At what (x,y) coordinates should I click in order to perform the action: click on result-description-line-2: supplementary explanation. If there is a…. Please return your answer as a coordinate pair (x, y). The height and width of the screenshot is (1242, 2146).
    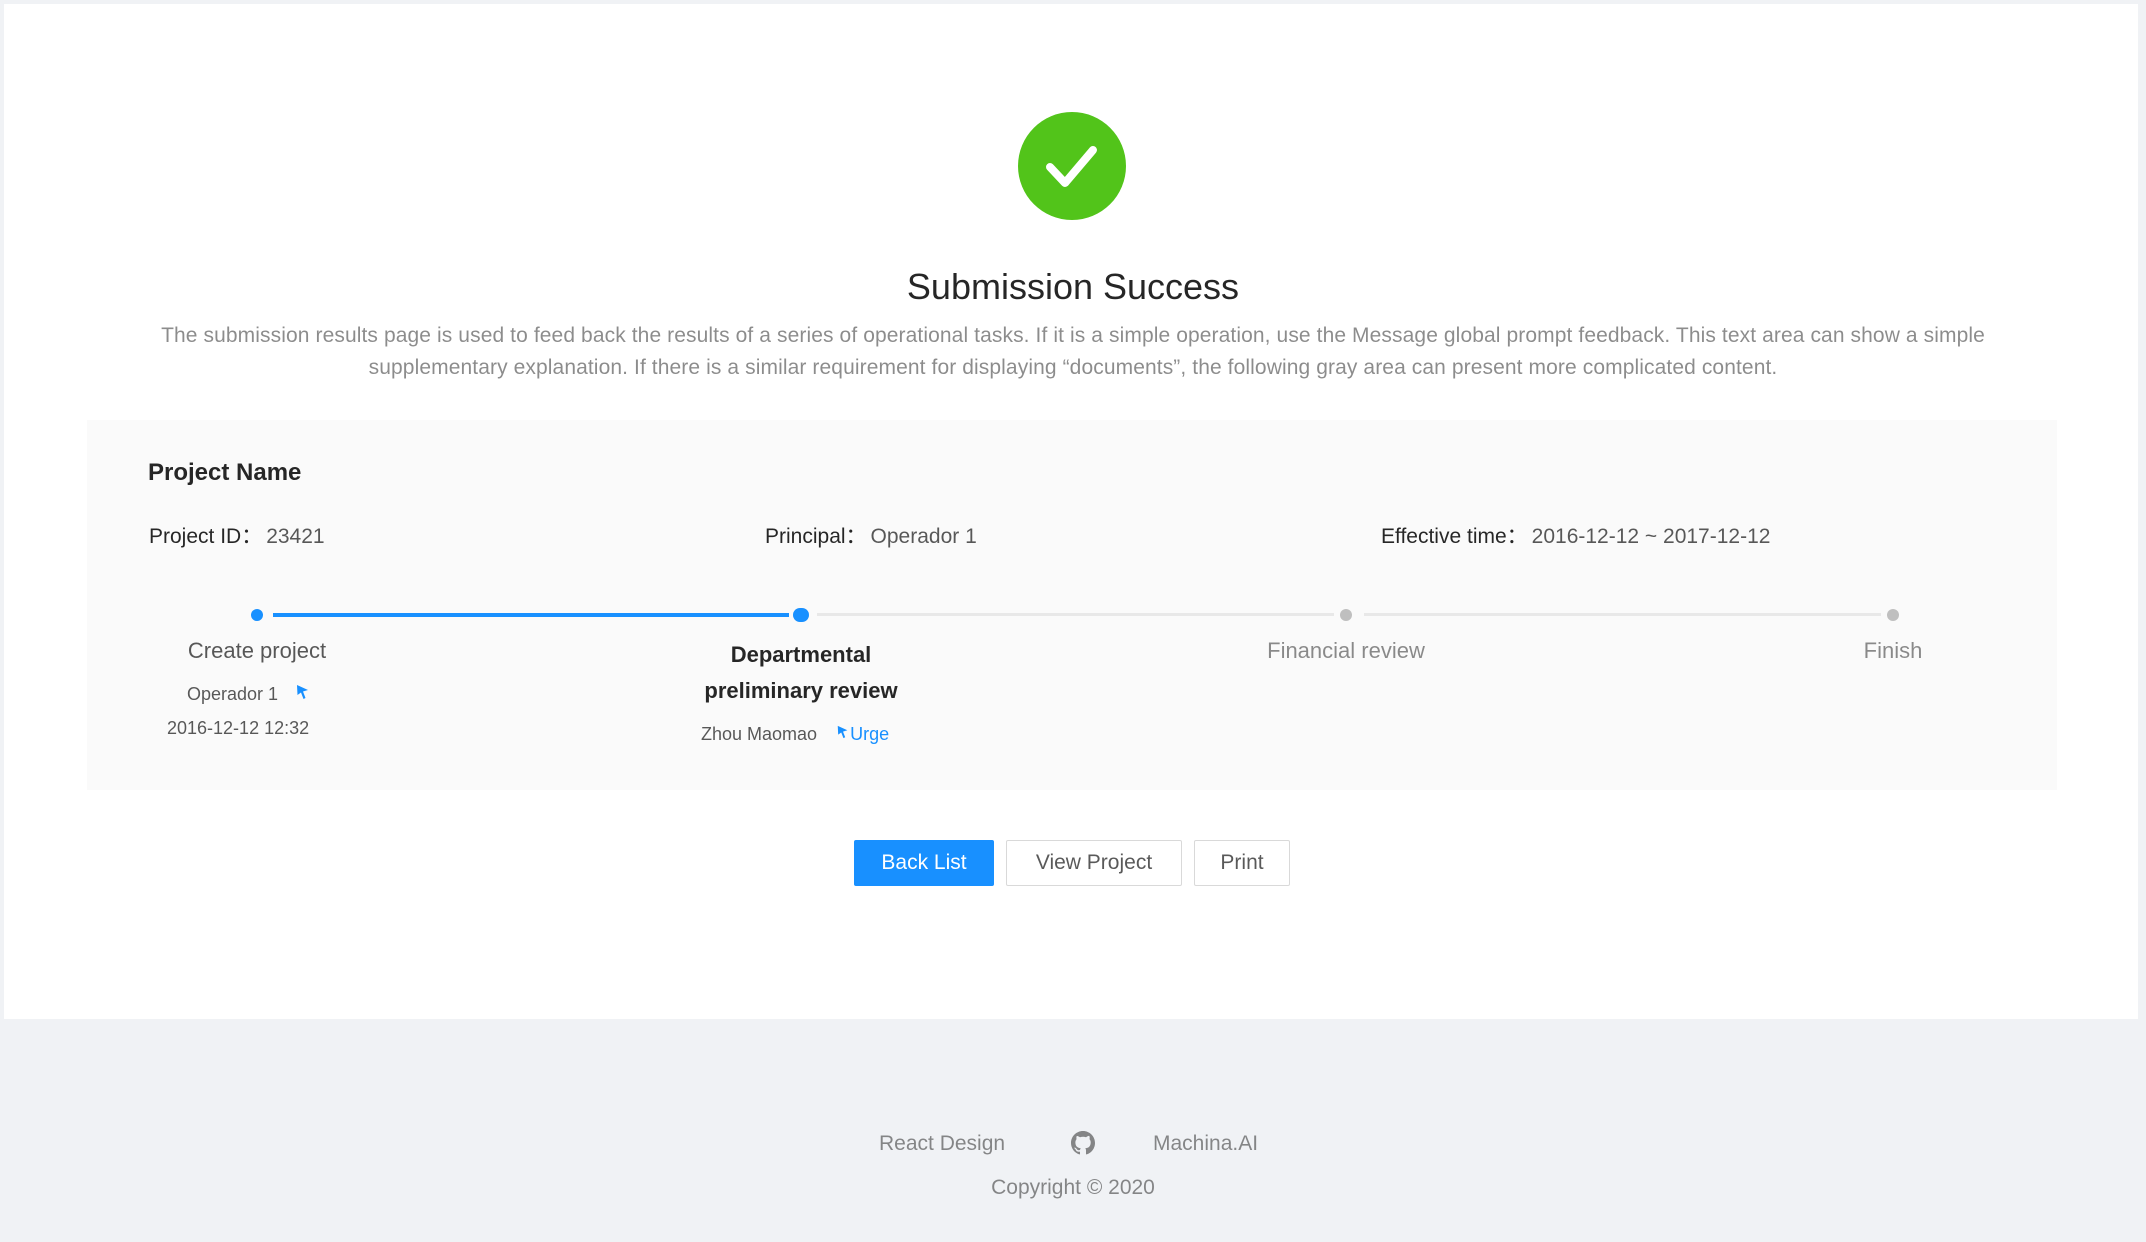
    Looking at the image, I should click on (1073, 367).